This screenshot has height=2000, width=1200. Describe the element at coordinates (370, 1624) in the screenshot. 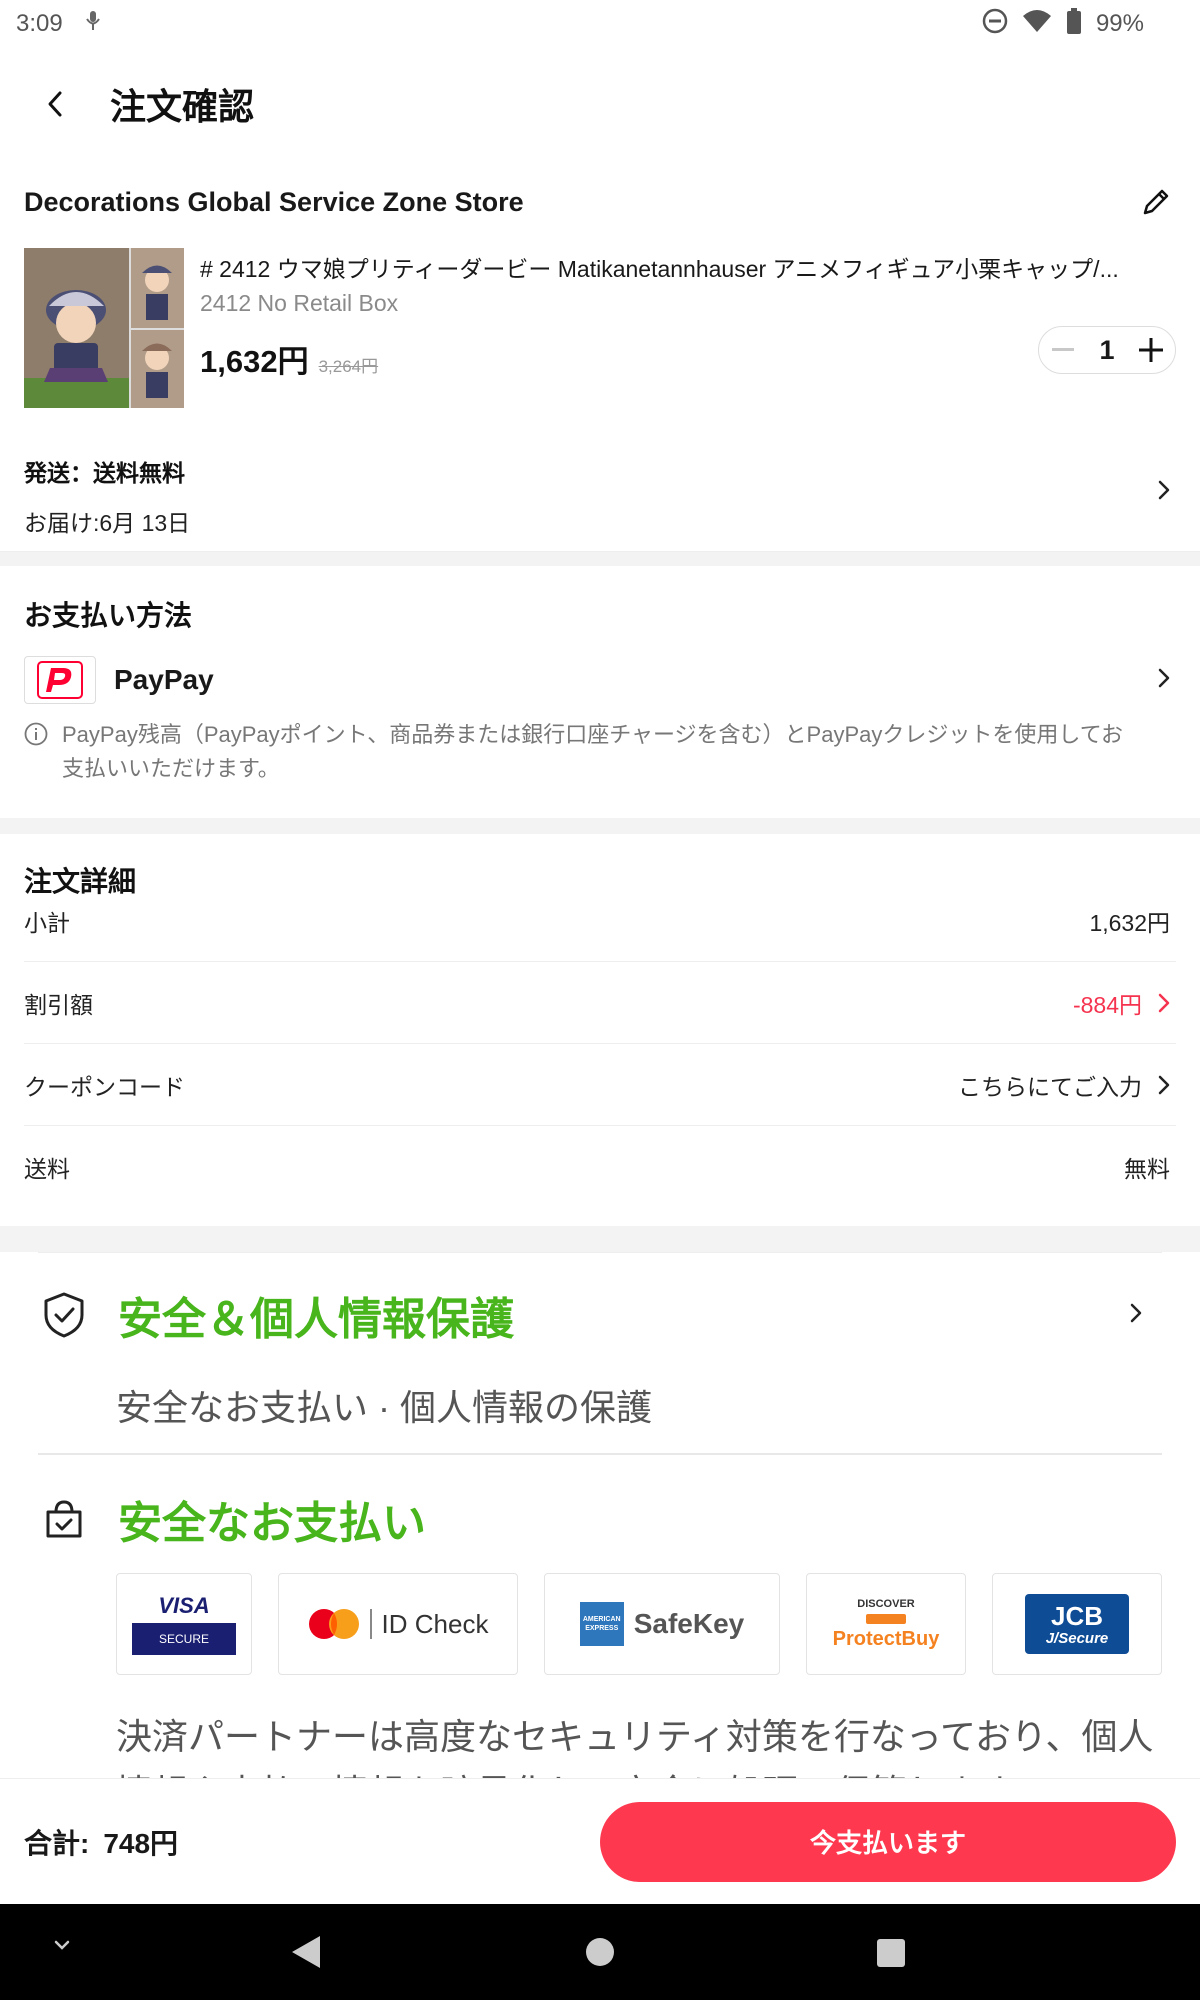

I see `badge-separator` at that location.